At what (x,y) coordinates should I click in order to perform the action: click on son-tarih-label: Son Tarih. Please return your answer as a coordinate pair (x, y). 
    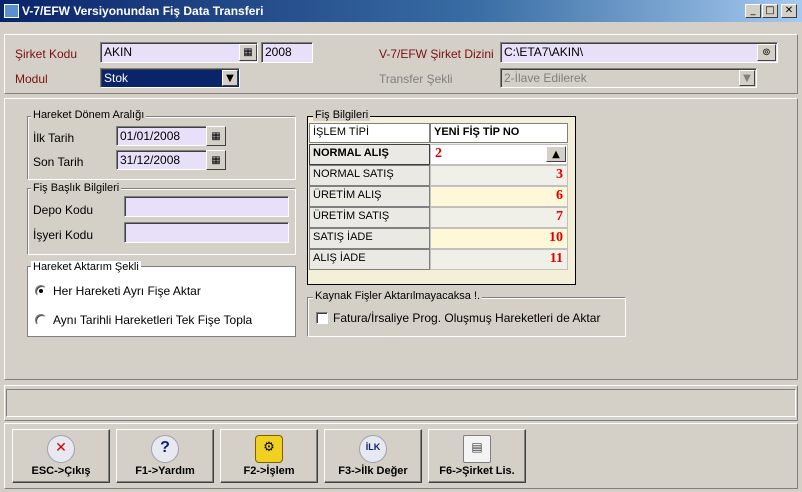
    Looking at the image, I should click on (58, 162).